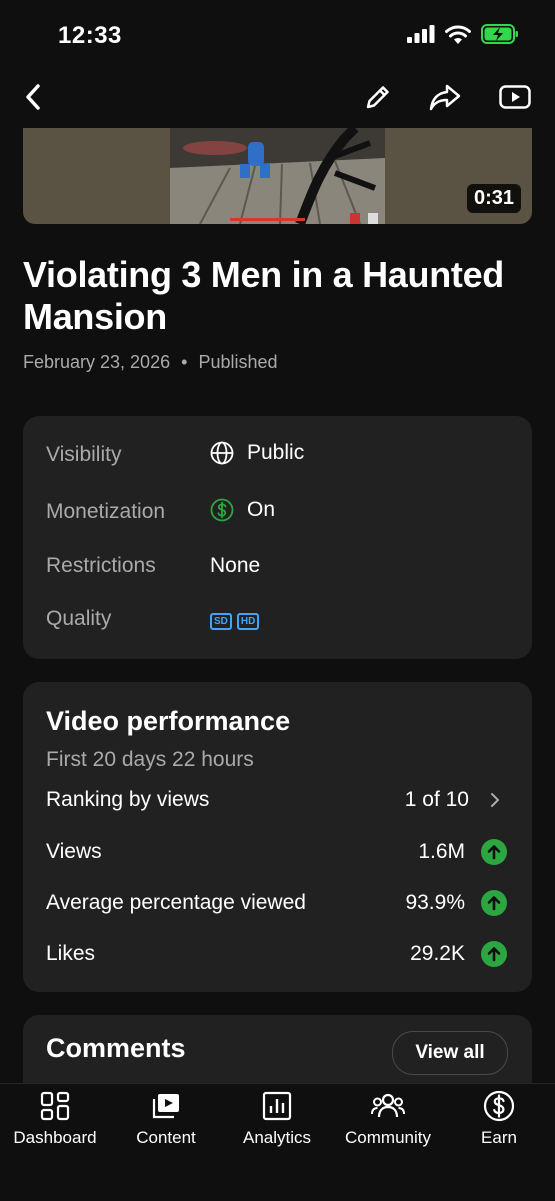 The height and width of the screenshot is (1201, 555). I want to click on views-row: Views 1.6M, so click(276, 852).